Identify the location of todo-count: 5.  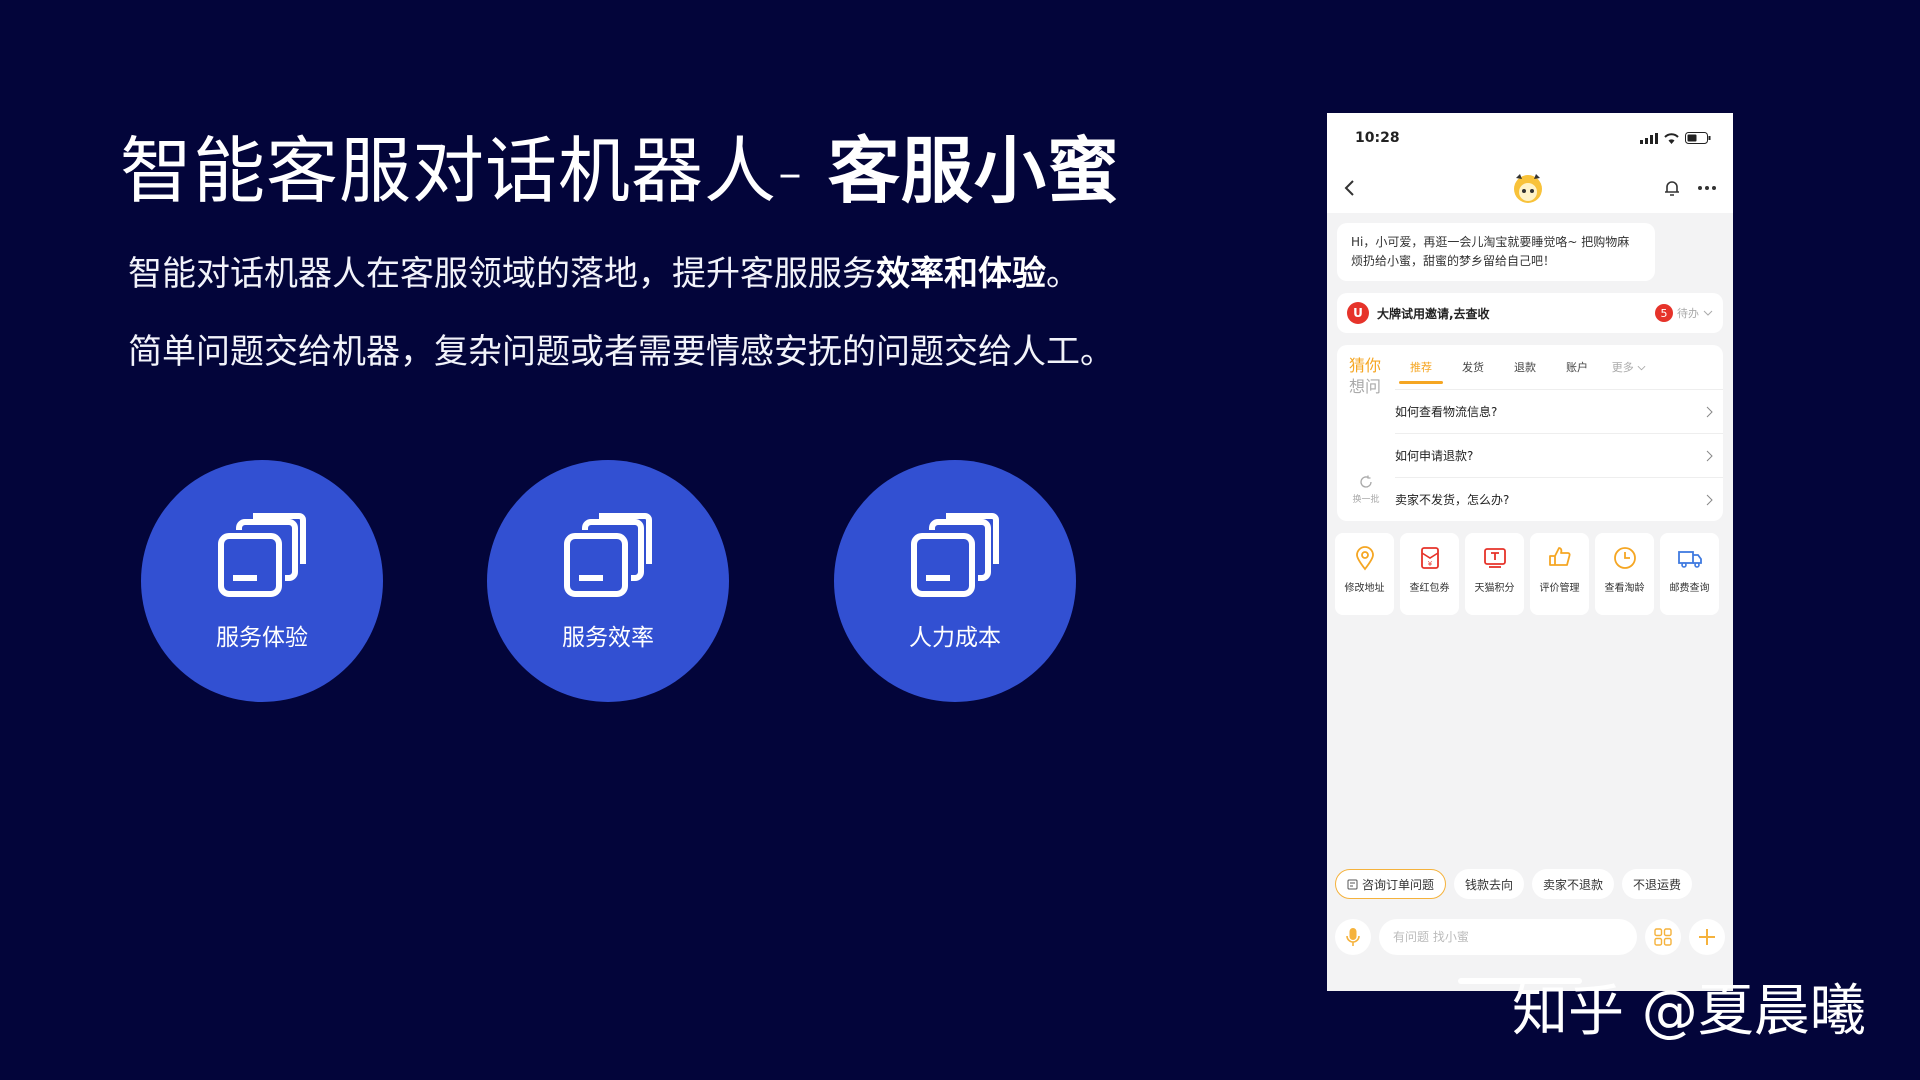
(1664, 313).